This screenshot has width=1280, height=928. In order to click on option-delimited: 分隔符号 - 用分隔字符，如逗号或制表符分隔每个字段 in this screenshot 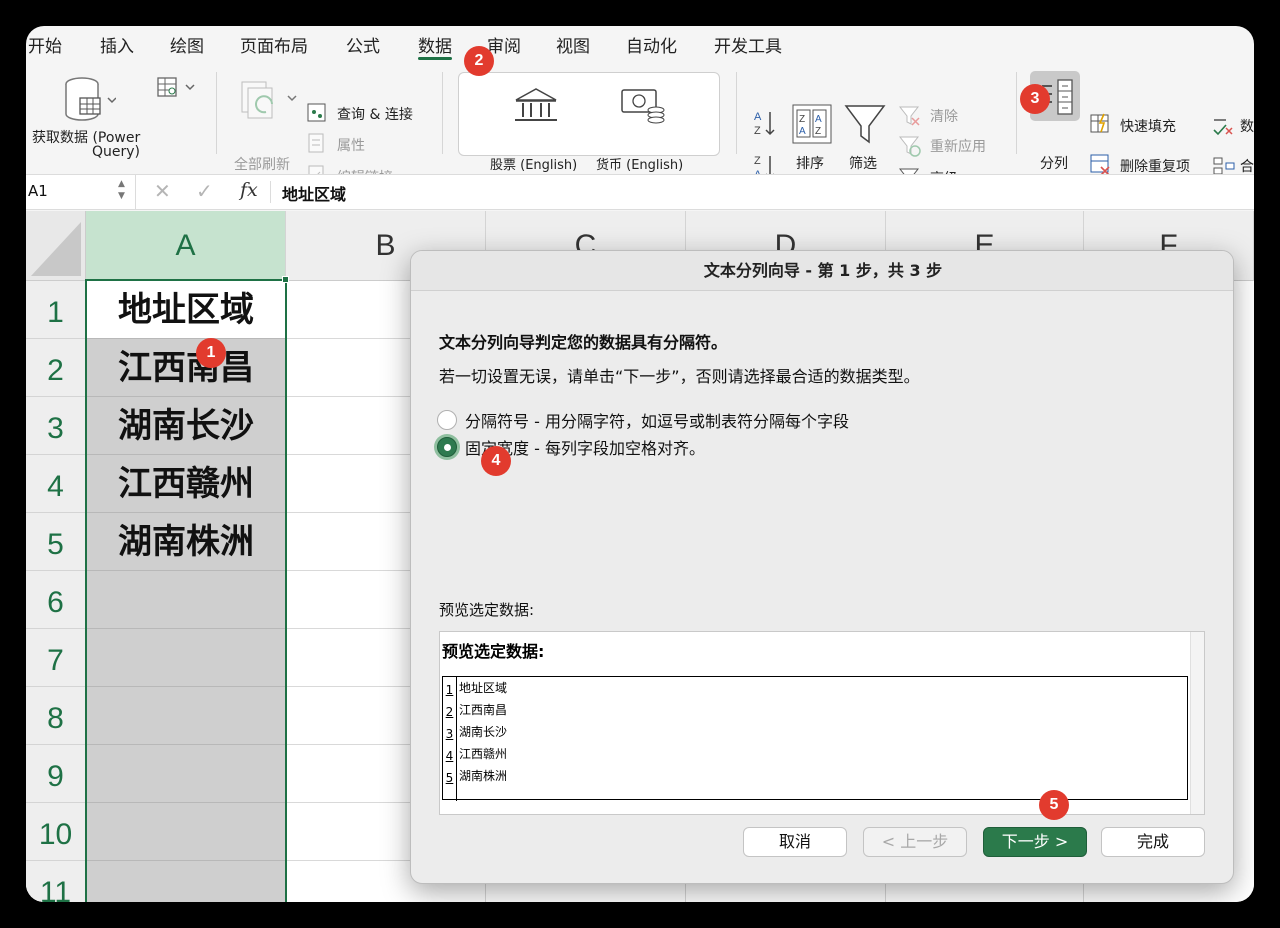, I will do `click(643, 420)`.